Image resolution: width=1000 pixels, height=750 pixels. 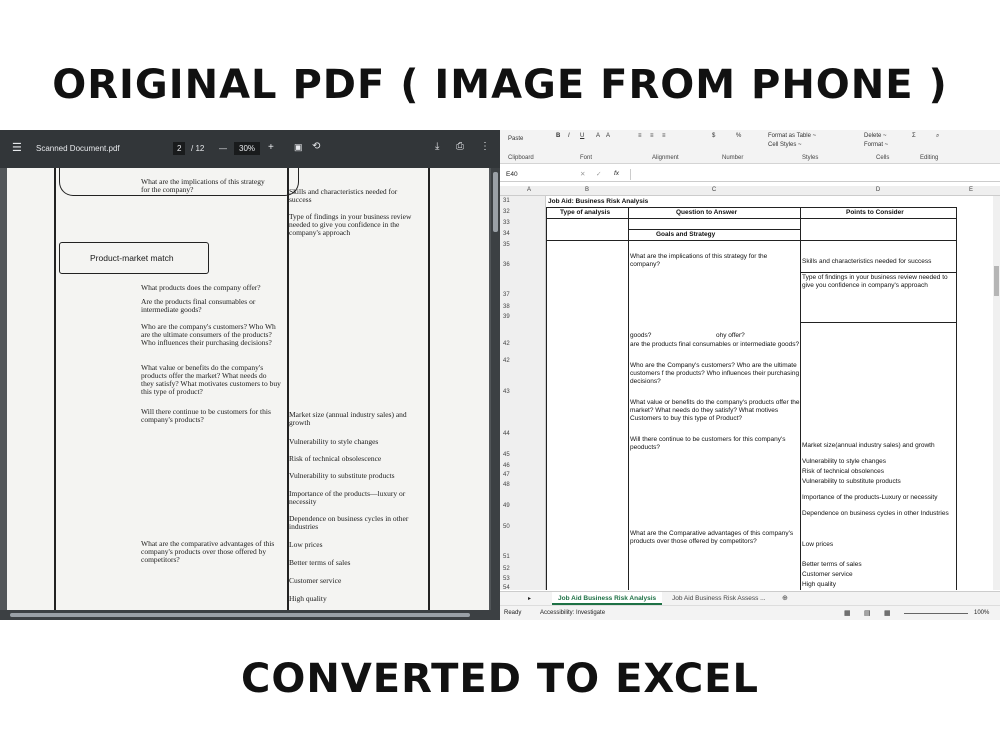 What do you see at coordinates (936, 613) in the screenshot?
I see `zoom-slider` at bounding box center [936, 613].